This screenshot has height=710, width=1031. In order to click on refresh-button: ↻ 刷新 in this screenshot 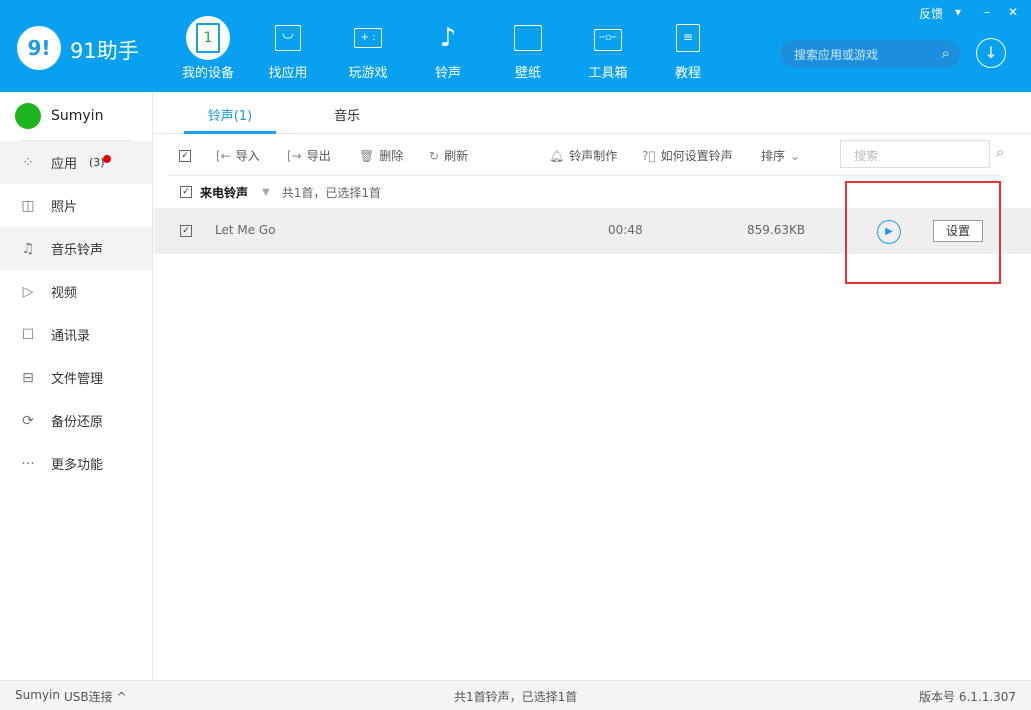, I will do `click(448, 155)`.